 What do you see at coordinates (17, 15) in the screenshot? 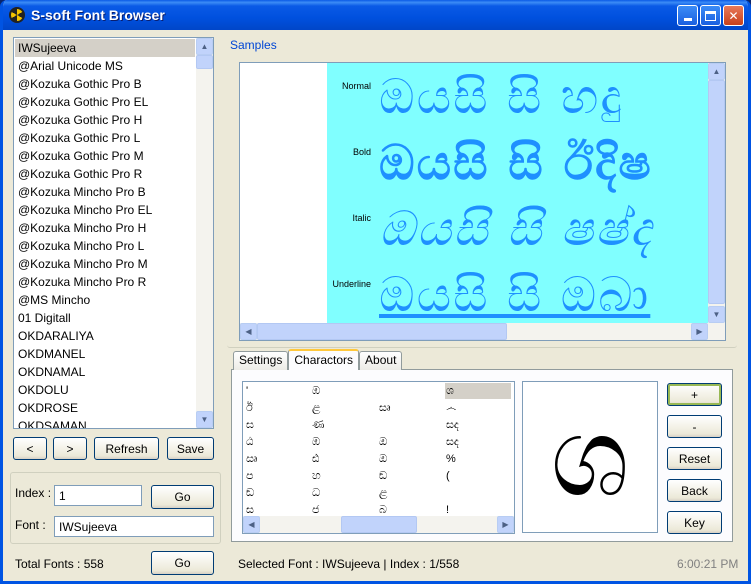
I see `app-logo-icon` at bounding box center [17, 15].